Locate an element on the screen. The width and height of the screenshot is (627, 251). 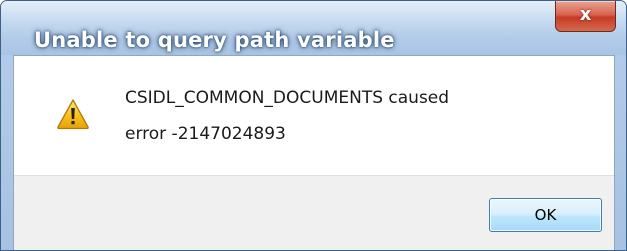
error-message-line-1: CSIDL_COMMON_DOCUMENTS caused is located at coordinates (287, 98).